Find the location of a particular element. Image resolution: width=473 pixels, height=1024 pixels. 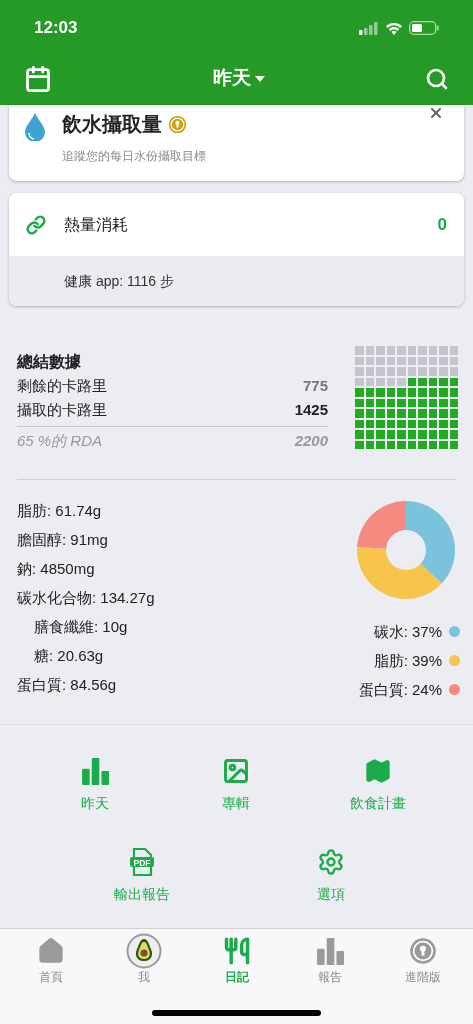

tab-bar-item: 日記 is located at coordinates (236, 961).